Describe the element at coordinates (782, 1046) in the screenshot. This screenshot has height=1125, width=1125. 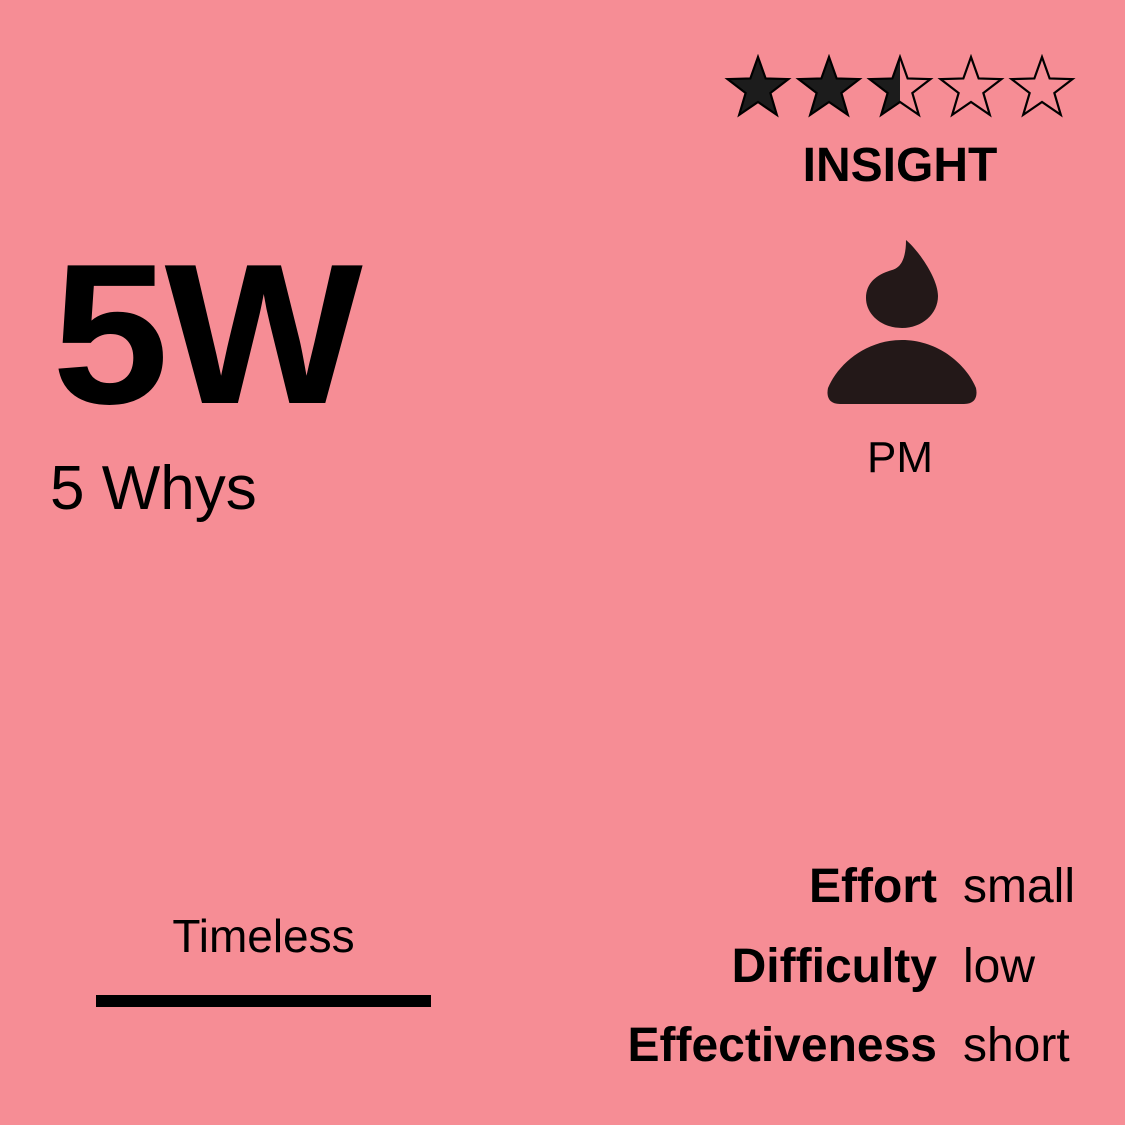
I see `metric-label-effectiveness: Effectiveness` at that location.